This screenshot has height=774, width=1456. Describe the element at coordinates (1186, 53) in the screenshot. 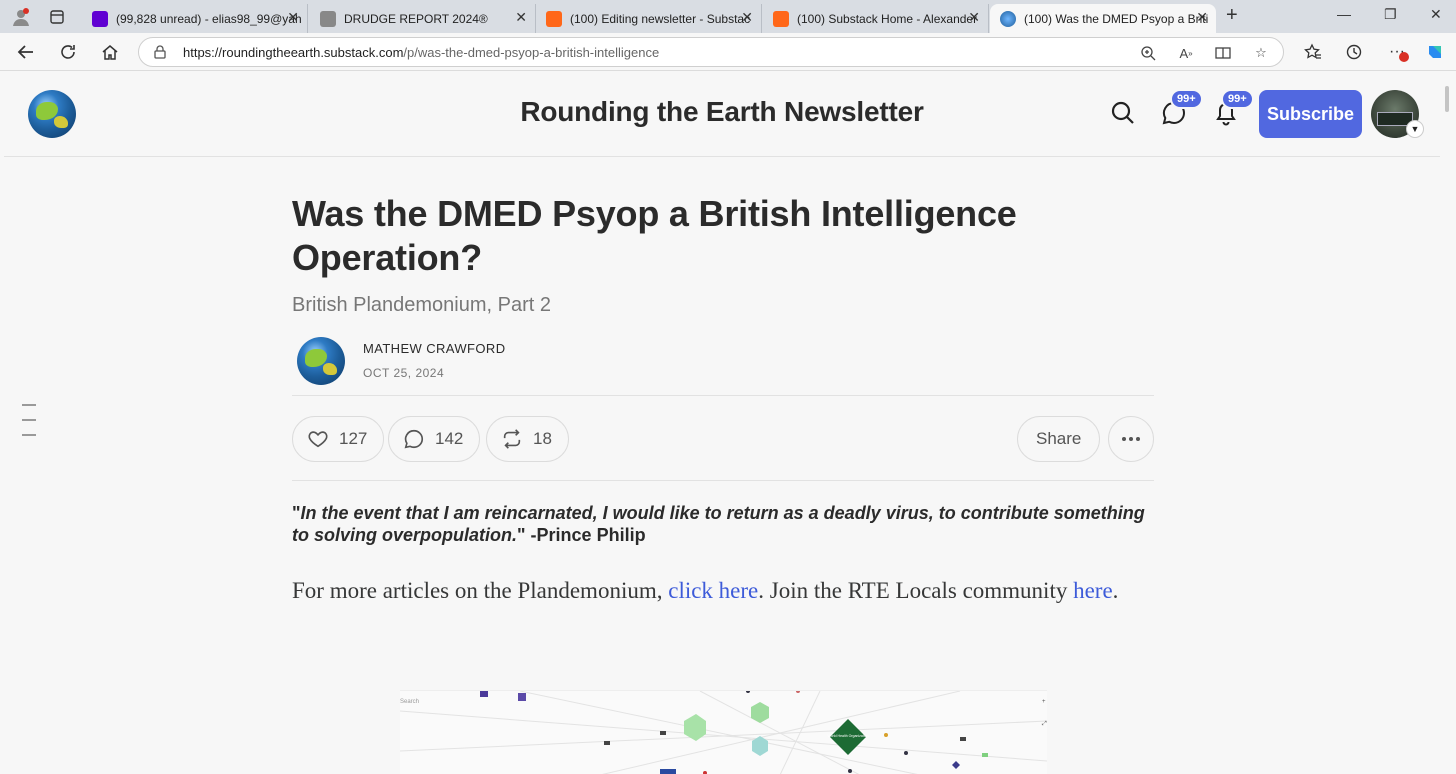

I see `read-aloud-icon: A»` at that location.